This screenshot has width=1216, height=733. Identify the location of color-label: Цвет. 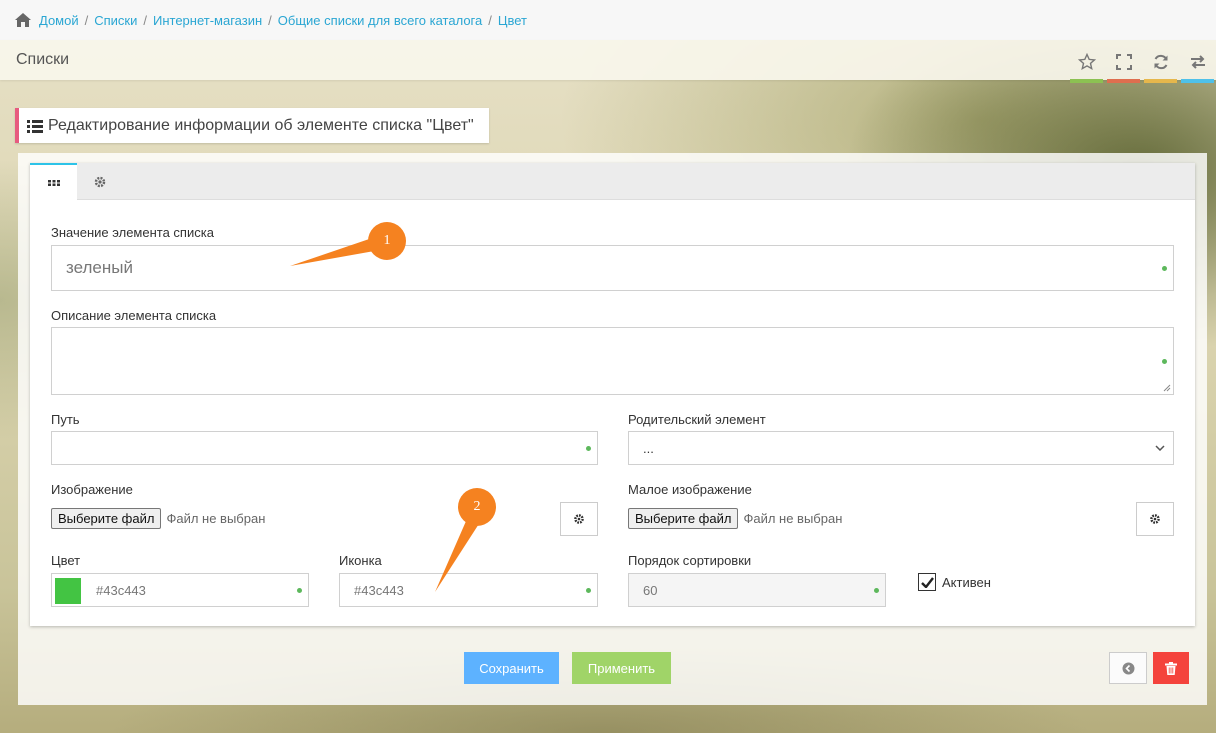
(66, 560).